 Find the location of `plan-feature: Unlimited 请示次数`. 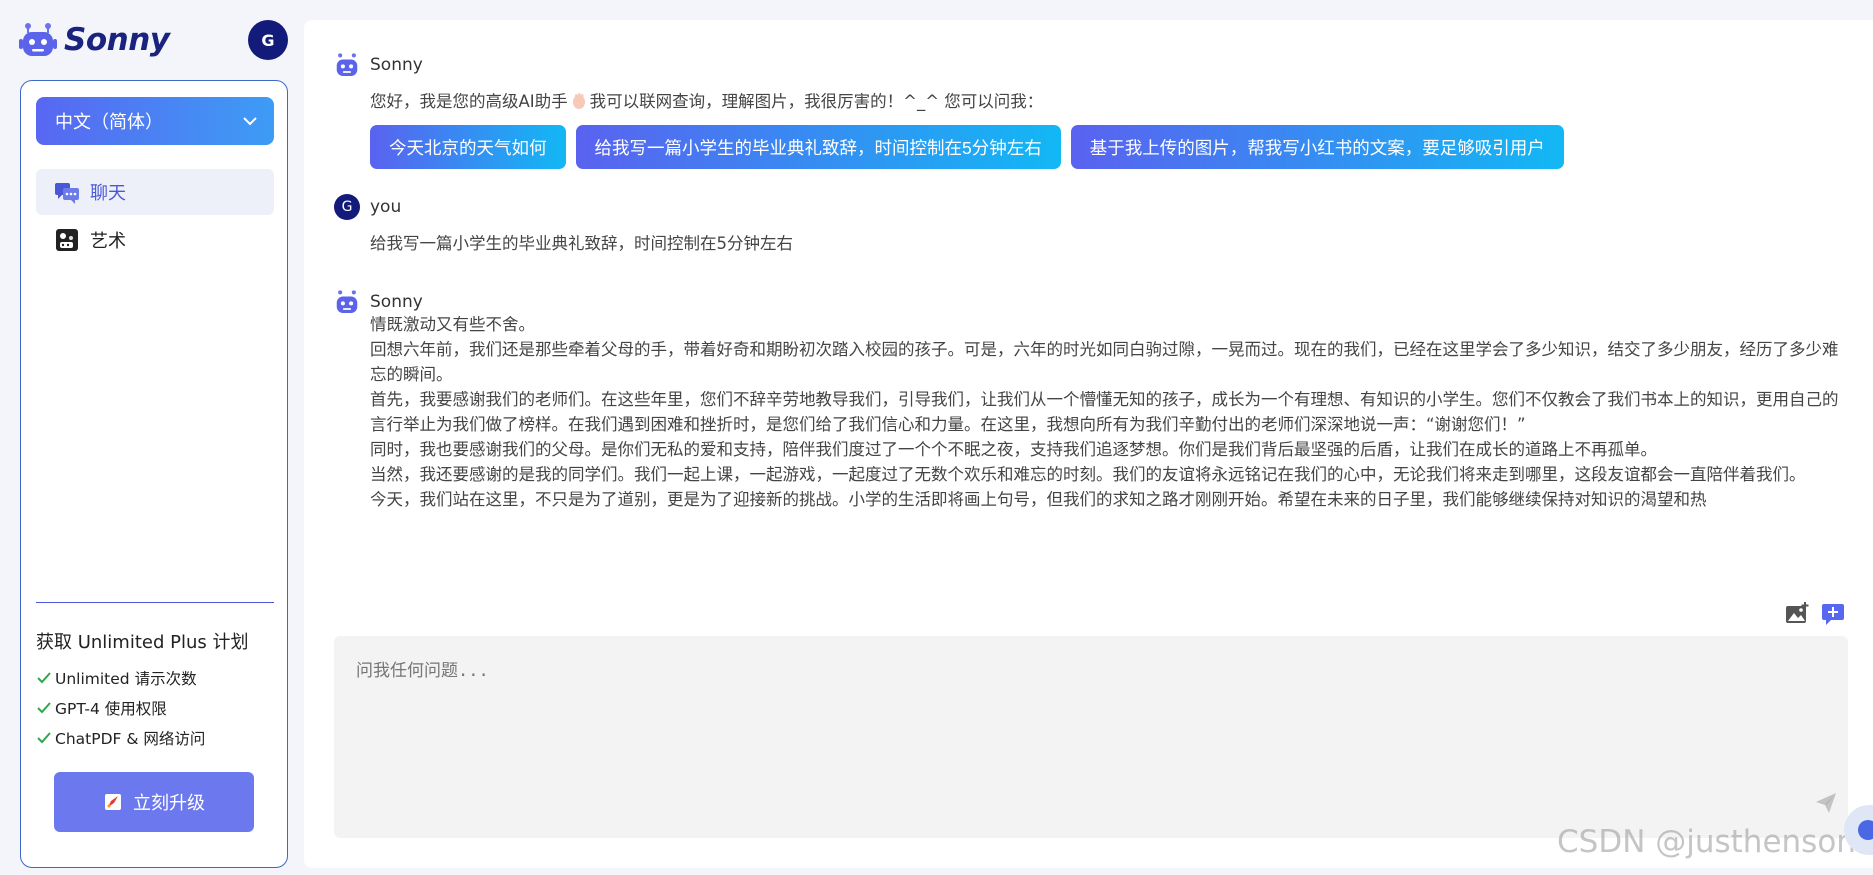

plan-feature: Unlimited 请示次数 is located at coordinates (116, 678).